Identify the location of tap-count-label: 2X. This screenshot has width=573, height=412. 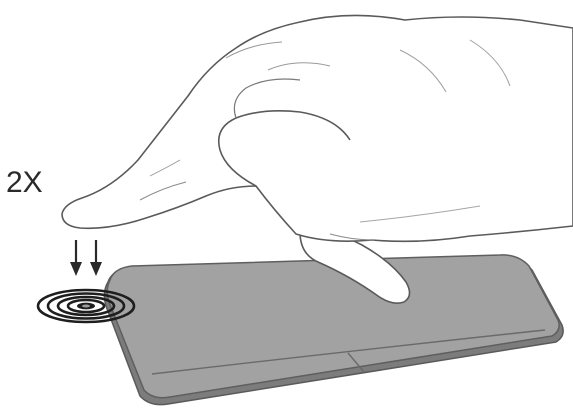
(24, 182).